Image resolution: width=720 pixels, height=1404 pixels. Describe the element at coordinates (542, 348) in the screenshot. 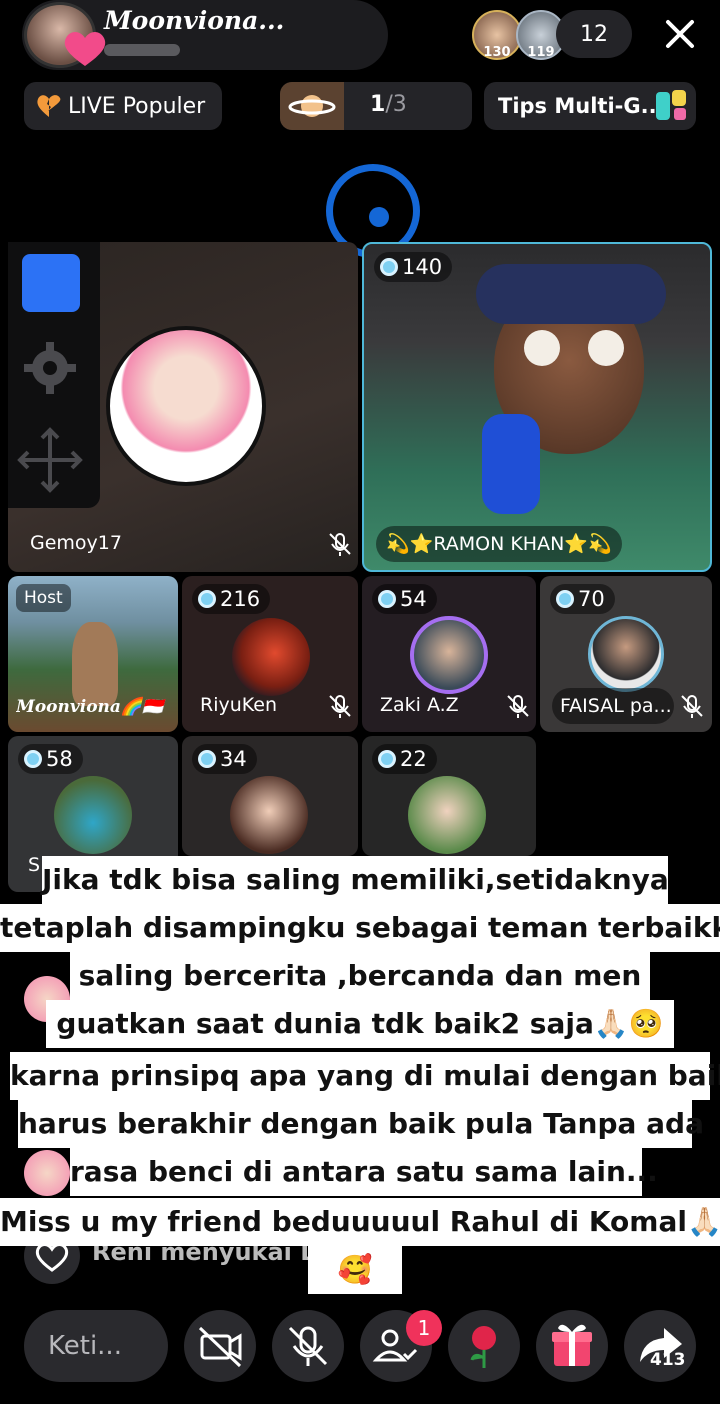

I see `eye-left` at that location.